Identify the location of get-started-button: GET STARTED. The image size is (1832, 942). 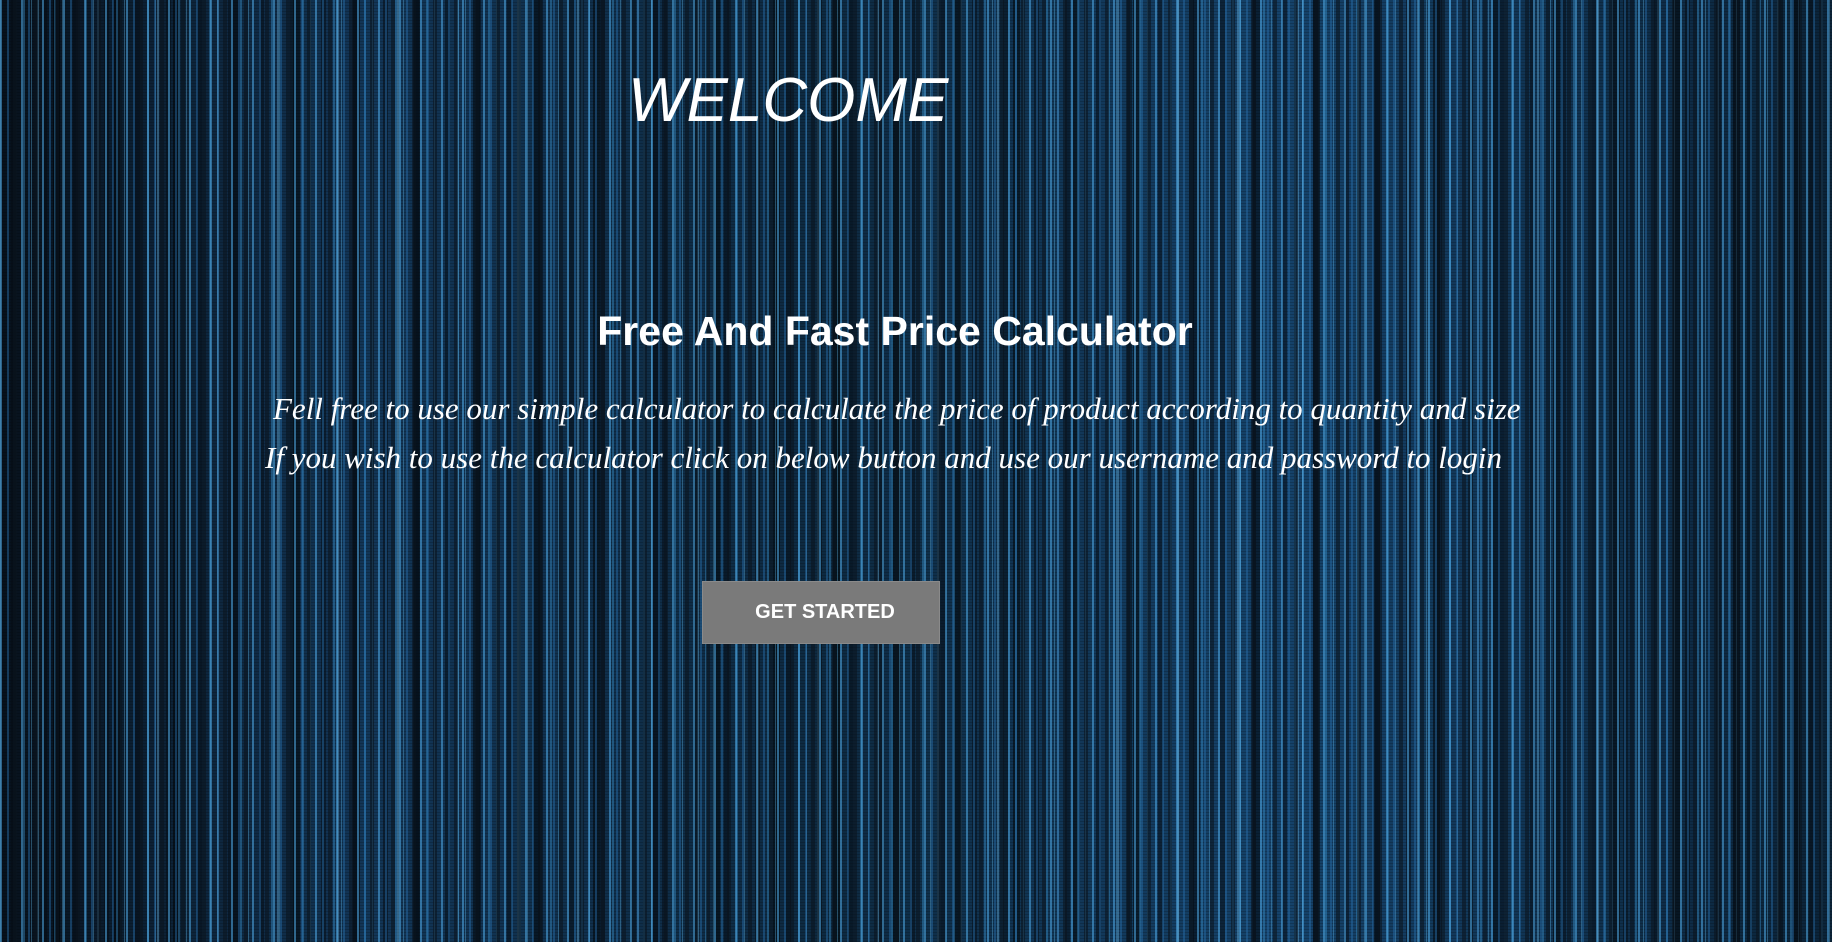
(821, 612).